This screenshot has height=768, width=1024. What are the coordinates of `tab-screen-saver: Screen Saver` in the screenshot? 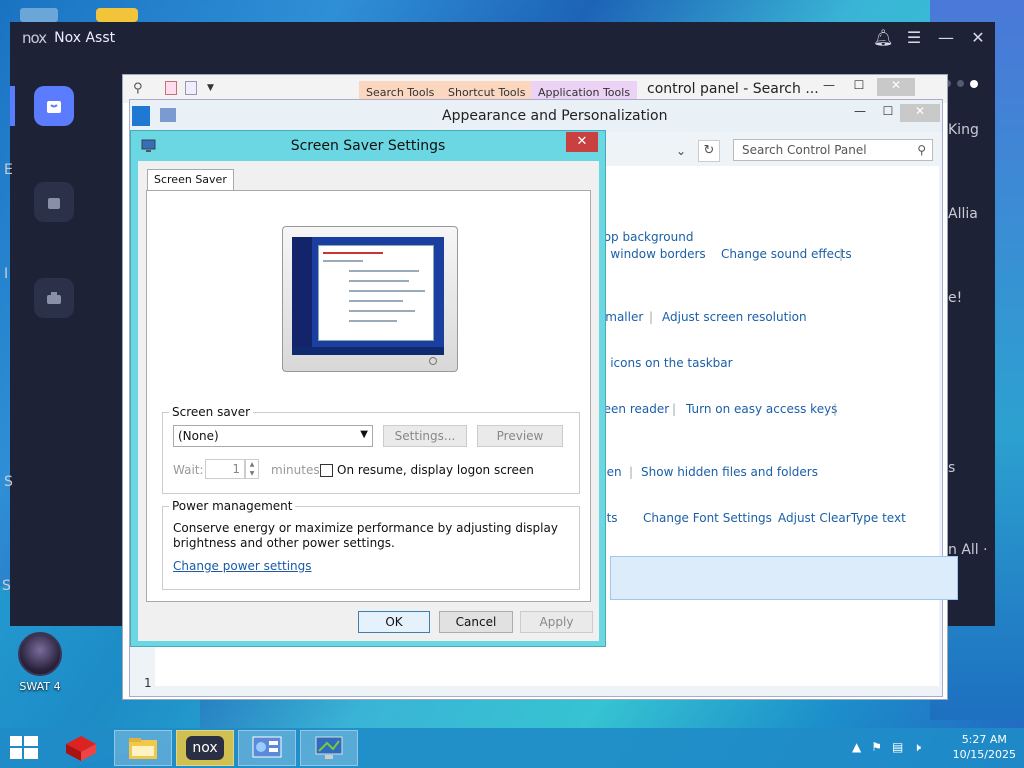 It's located at (190, 180).